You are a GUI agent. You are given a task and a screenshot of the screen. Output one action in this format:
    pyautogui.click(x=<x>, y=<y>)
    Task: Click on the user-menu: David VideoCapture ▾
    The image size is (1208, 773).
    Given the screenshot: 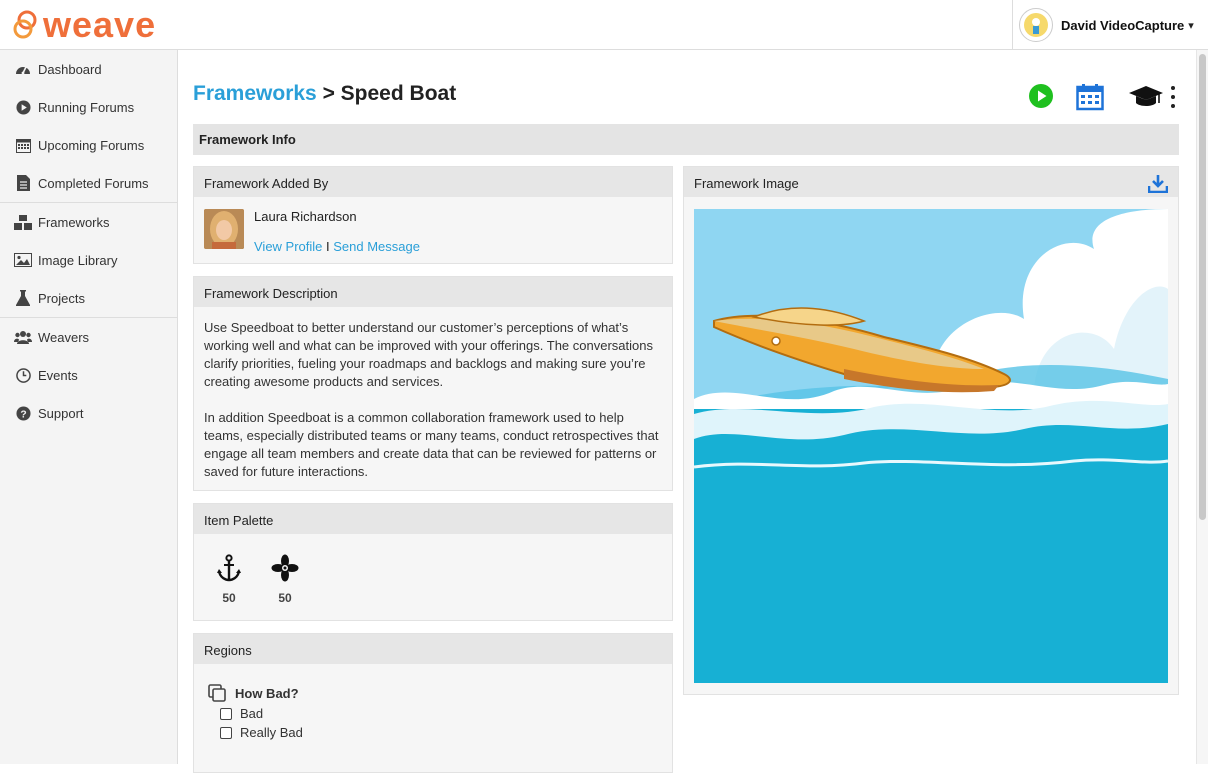 What is the action you would take?
    pyautogui.click(x=1110, y=25)
    